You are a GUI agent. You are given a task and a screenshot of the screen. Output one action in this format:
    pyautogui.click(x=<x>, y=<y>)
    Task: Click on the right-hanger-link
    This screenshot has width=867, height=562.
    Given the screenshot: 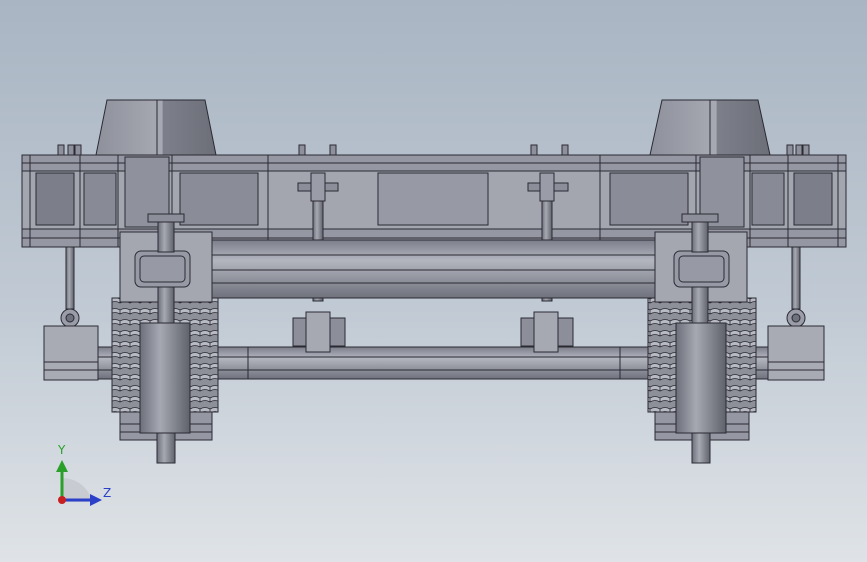 What is the action you would take?
    pyautogui.click(x=796, y=287)
    